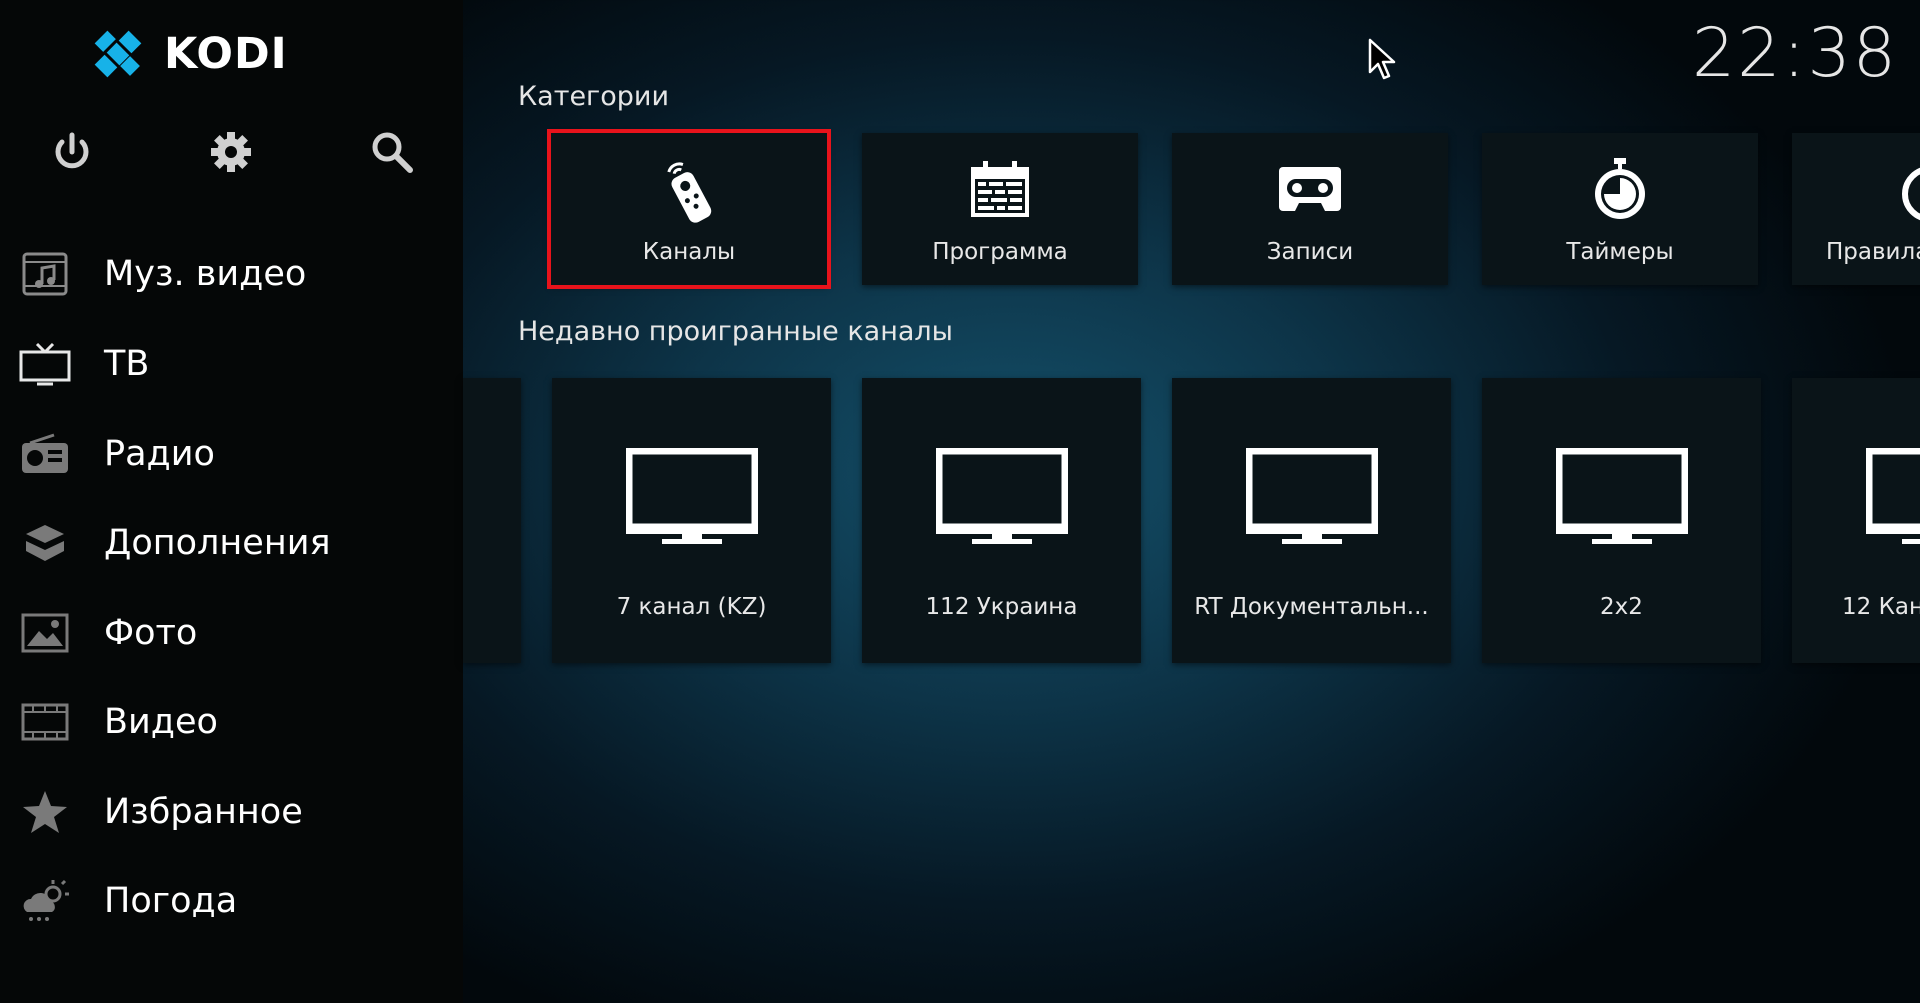 Image resolution: width=1920 pixels, height=1003 pixels. I want to click on kodi-logo-icon, so click(118, 54).